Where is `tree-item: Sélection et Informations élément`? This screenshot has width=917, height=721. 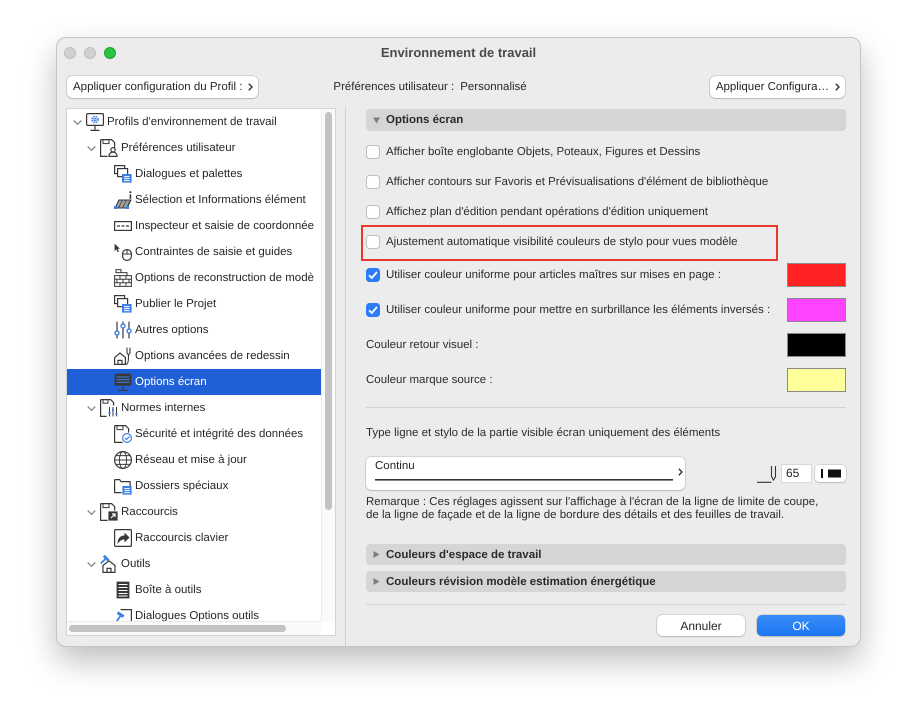
tree-item: Sélection et Informations élément is located at coordinates (194, 200).